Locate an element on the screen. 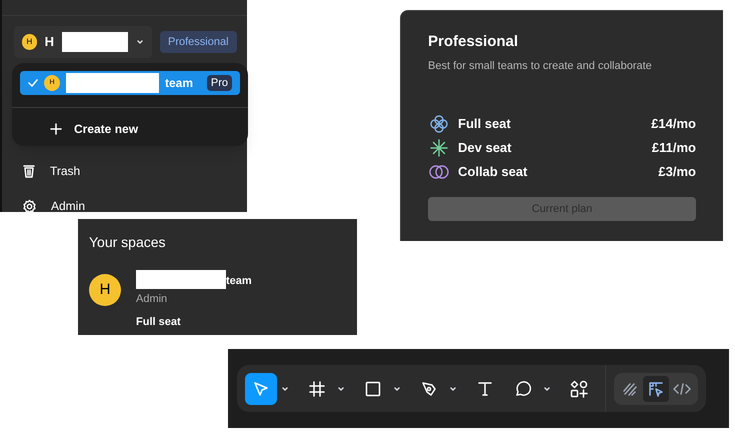 The width and height of the screenshot is (735, 434). team-name: team is located at coordinates (179, 83).